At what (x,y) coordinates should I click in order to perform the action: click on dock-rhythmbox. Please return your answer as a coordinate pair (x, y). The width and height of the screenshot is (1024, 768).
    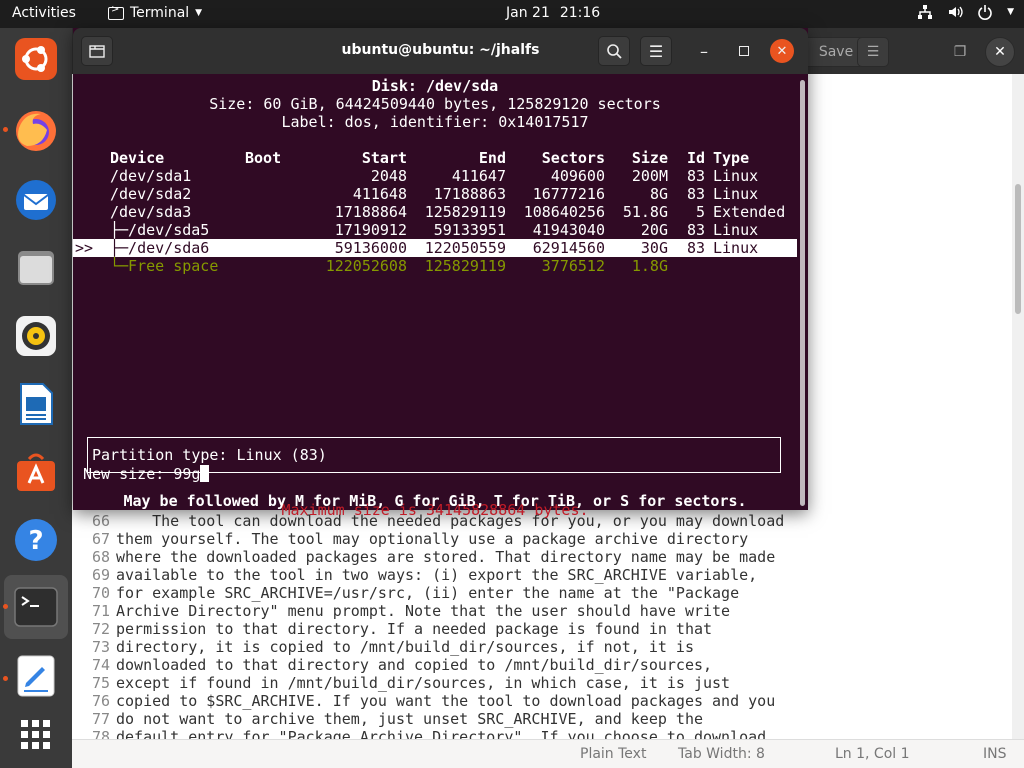
    Looking at the image, I should click on (36, 336).